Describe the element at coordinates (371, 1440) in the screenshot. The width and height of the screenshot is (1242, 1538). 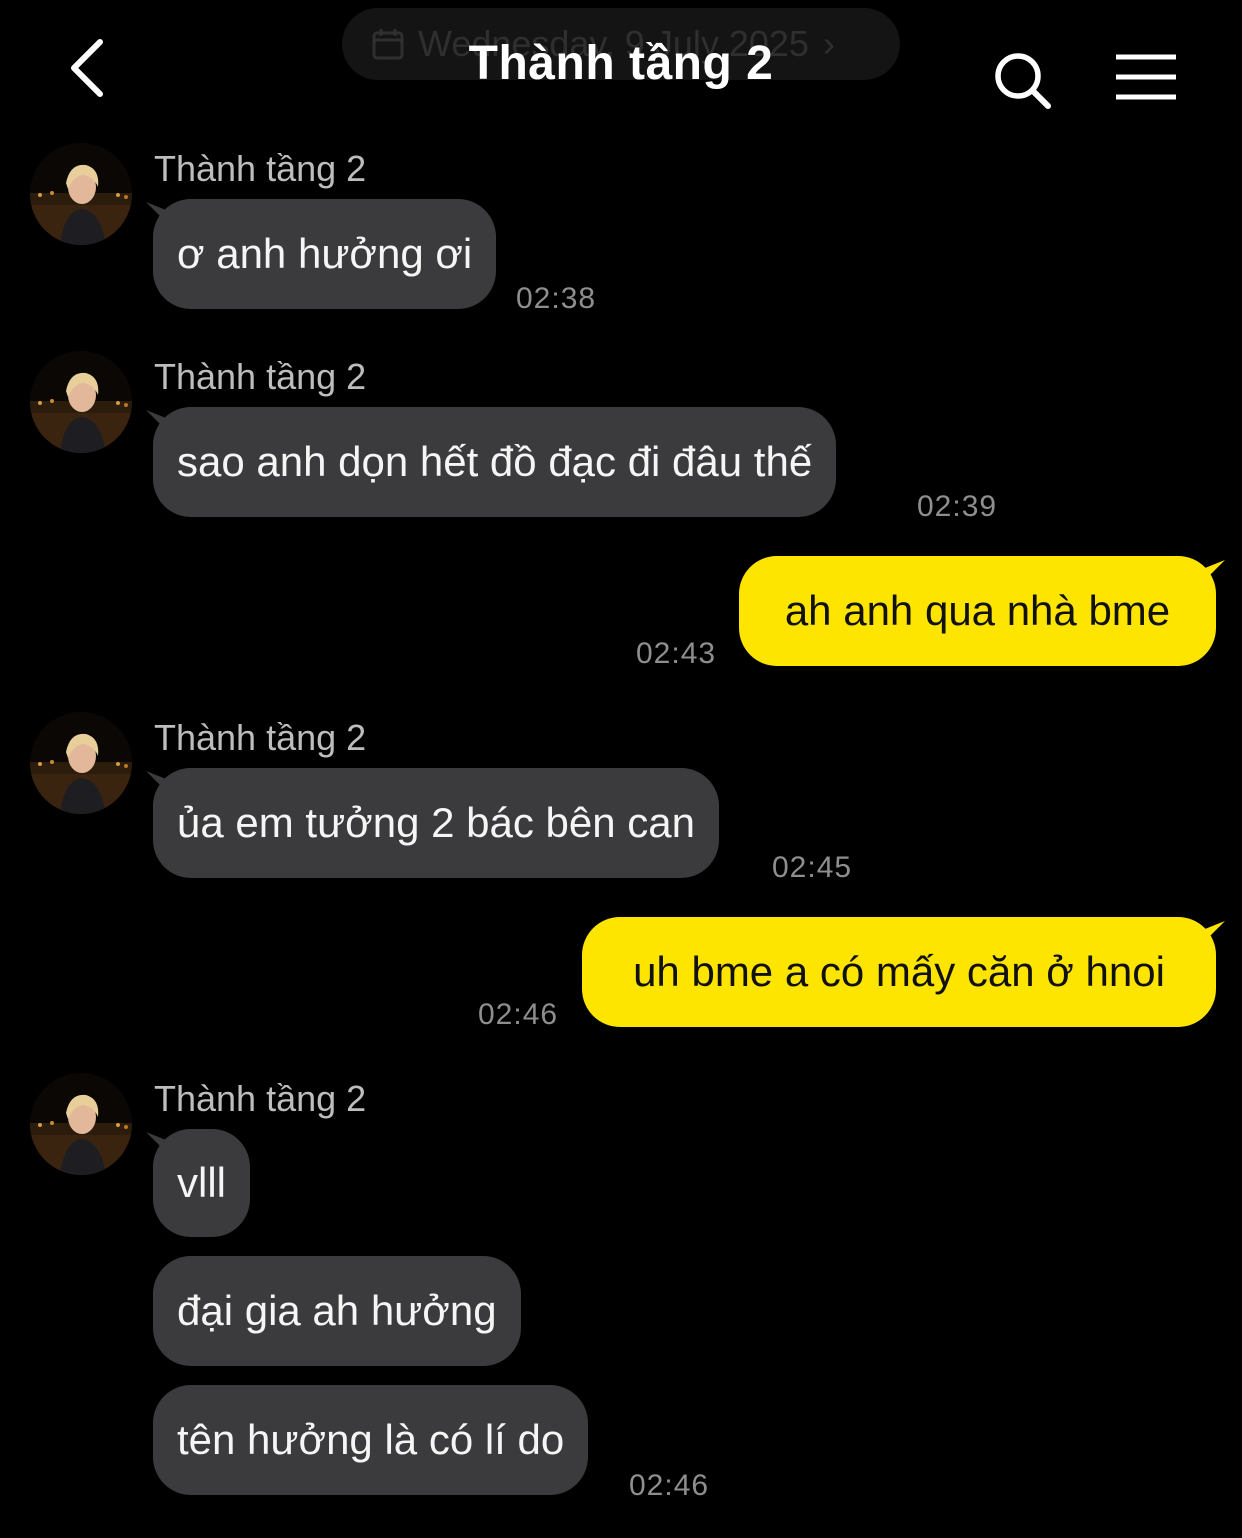
I see `incoming-message: tên hưởng là có lí do` at that location.